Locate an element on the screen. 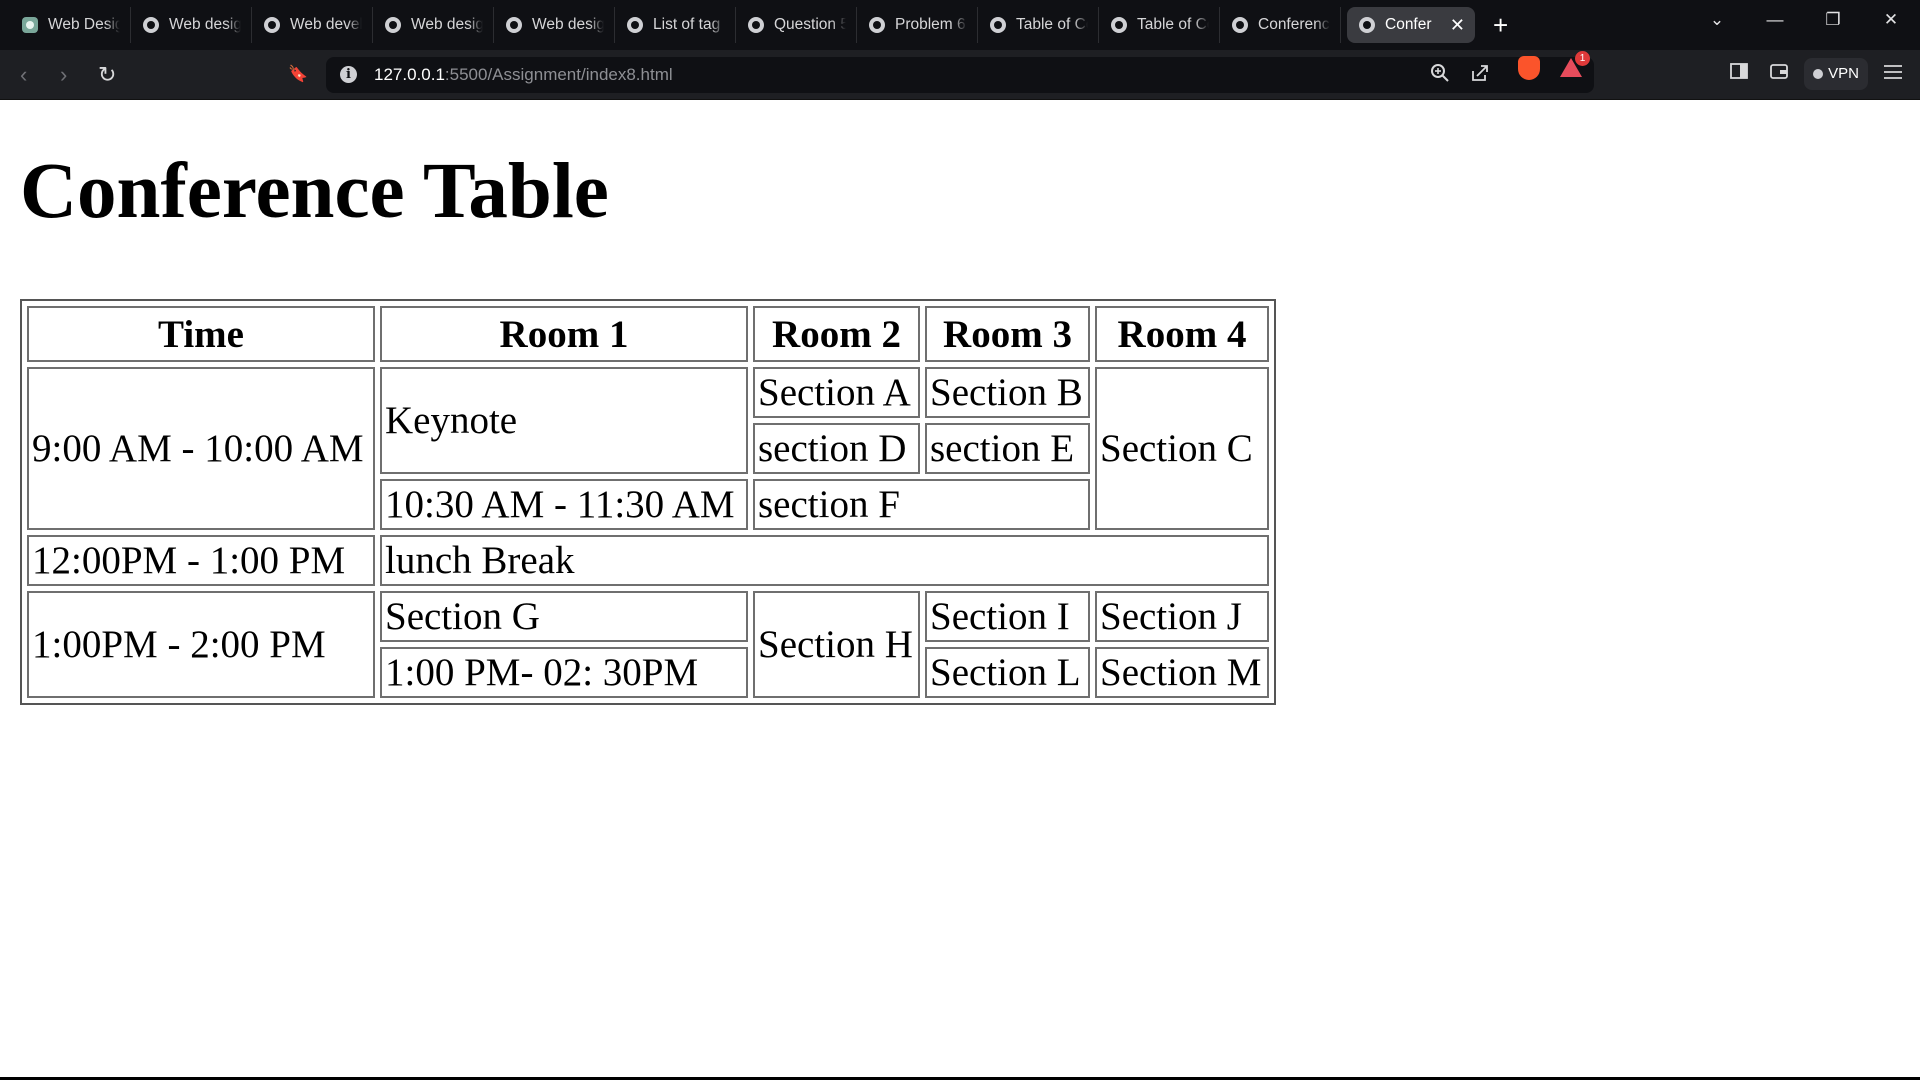  header-room-4: Room 4 is located at coordinates (1182, 334).